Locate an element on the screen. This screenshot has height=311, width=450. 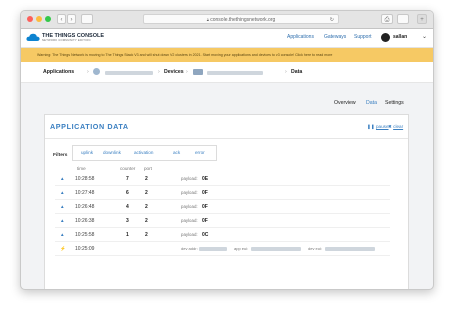
filter-error: error is located at coordinates (200, 152).